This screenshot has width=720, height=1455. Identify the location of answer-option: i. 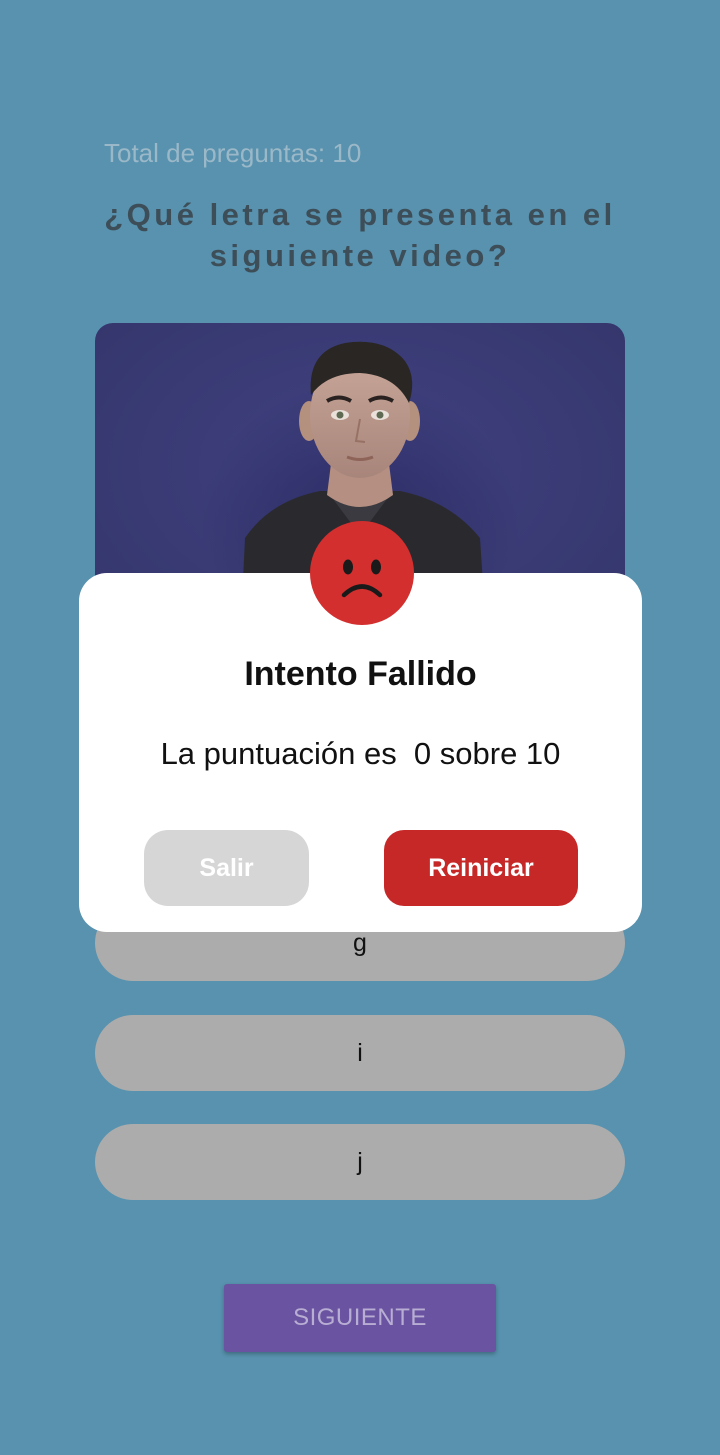
(360, 1053).